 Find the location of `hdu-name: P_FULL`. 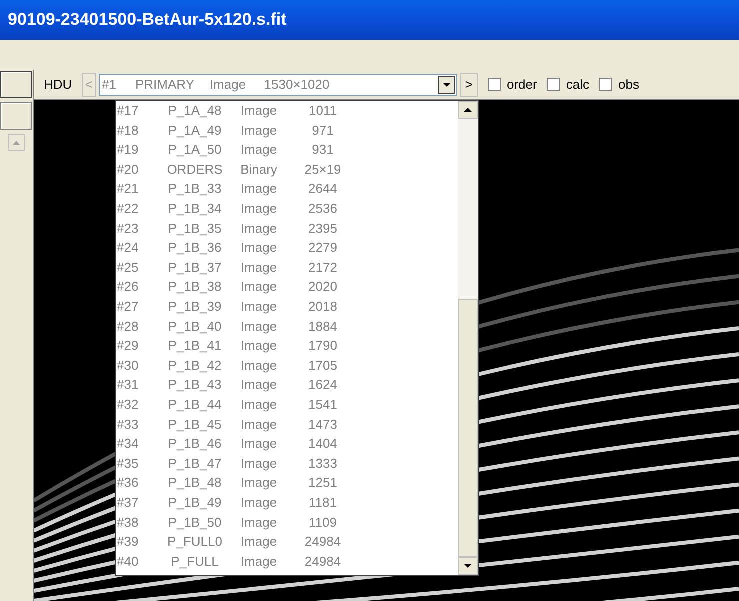

hdu-name: P_FULL is located at coordinates (195, 561).